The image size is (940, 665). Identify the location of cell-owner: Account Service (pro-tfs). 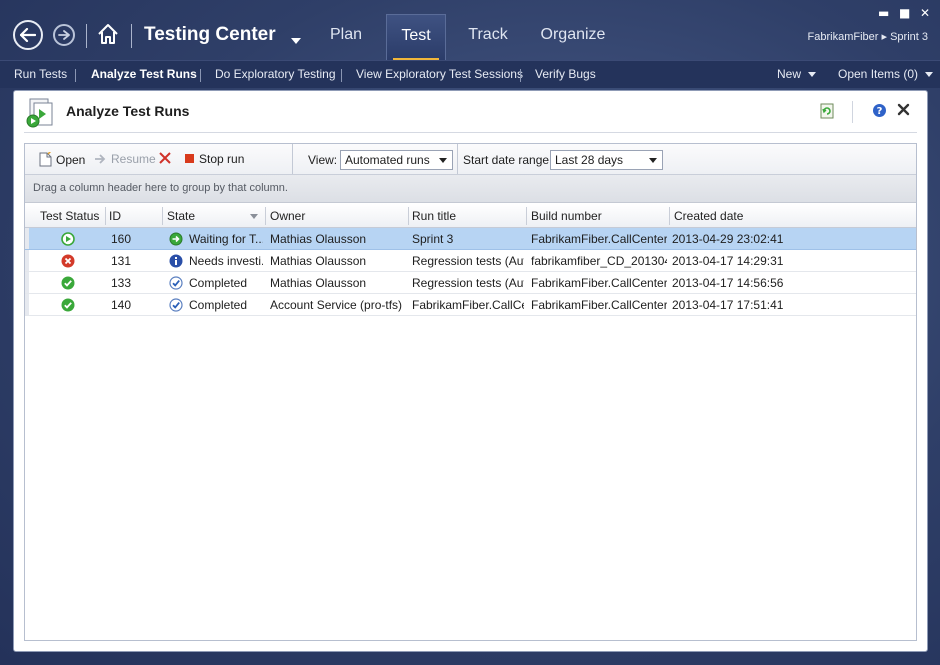
(336, 305).